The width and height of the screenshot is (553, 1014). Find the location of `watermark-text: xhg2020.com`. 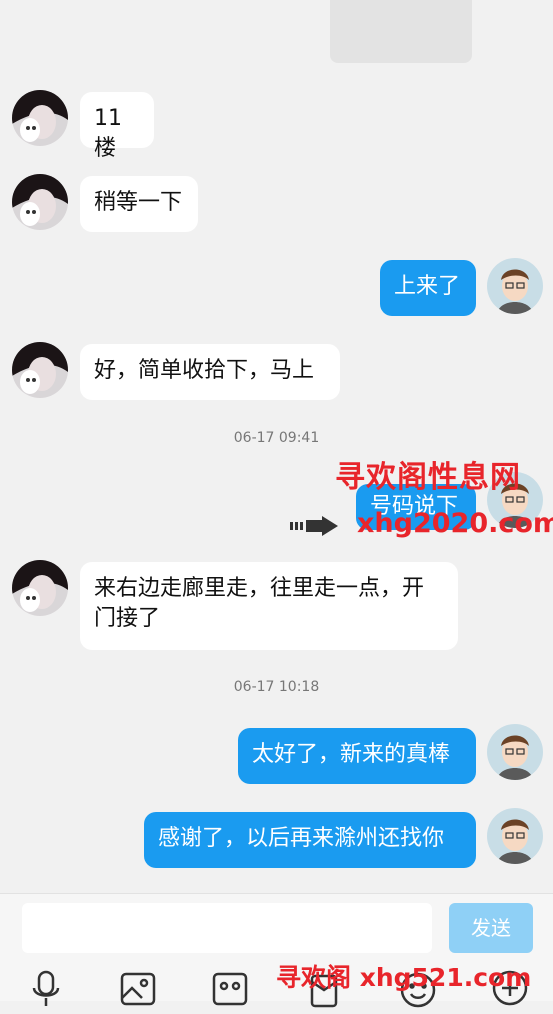

watermark-text: xhg2020.com is located at coordinates (455, 523).